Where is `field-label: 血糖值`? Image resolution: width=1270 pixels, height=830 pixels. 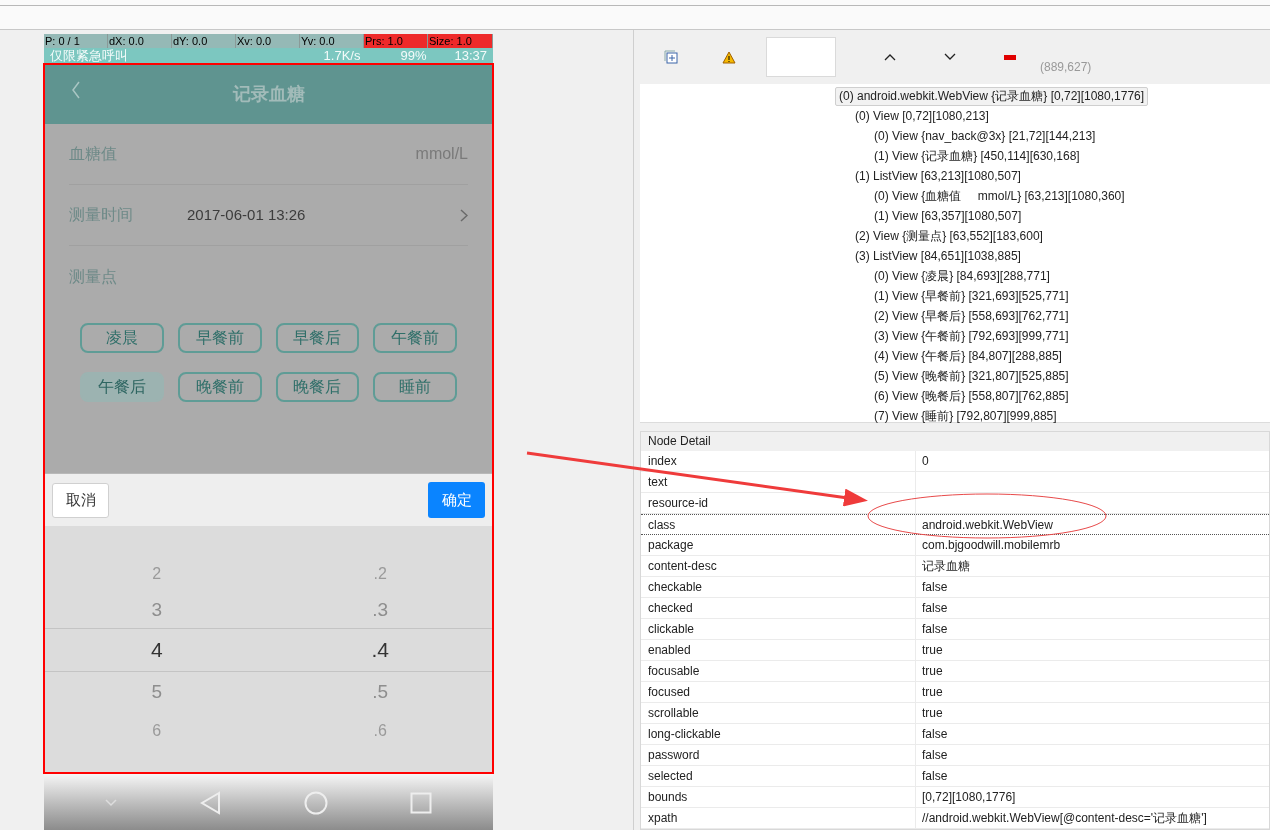
field-label: 血糖值 is located at coordinates (93, 154).